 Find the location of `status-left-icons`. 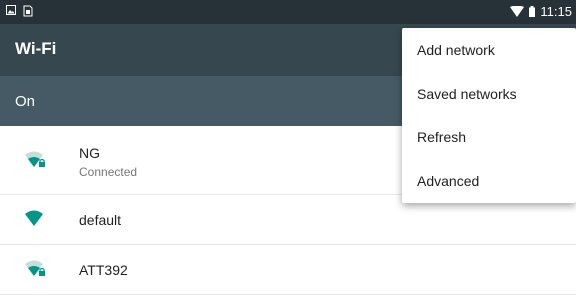

status-left-icons is located at coordinates (19, 11).